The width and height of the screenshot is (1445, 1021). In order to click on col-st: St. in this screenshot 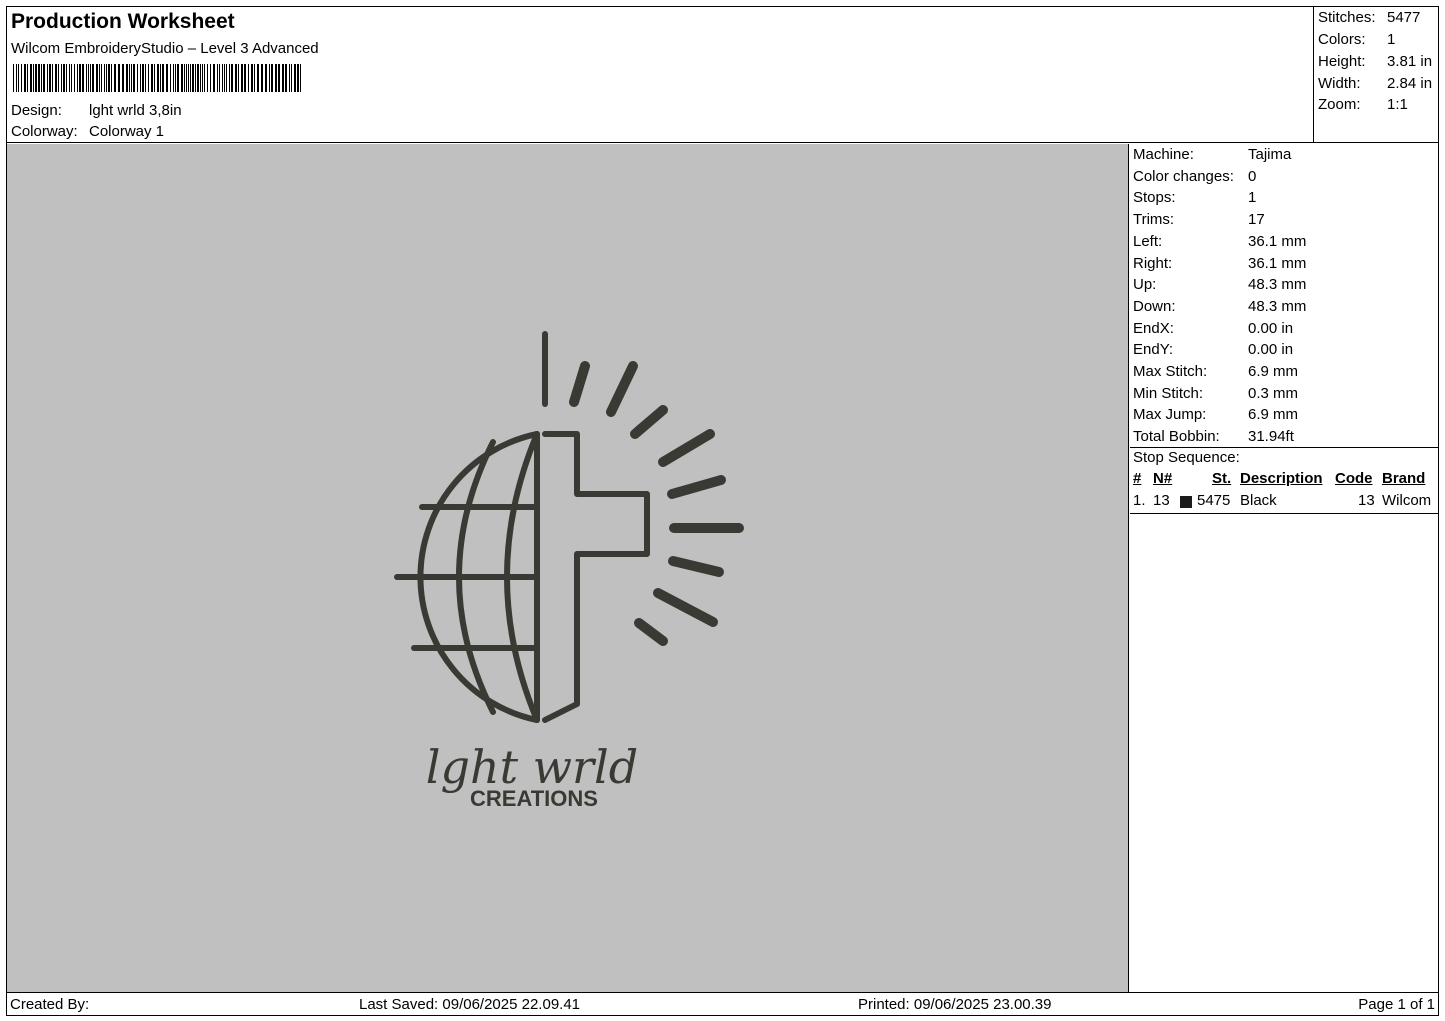, I will do `click(1222, 478)`.